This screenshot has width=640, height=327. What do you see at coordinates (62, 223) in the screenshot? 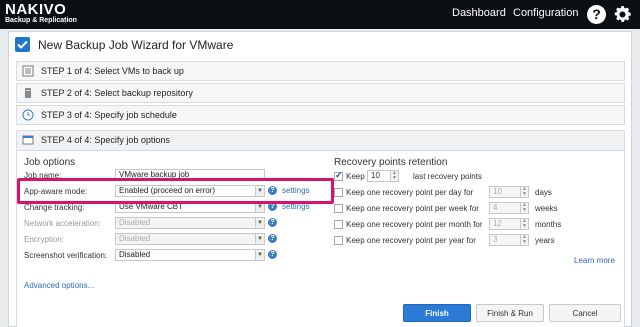
I see `network-accel-label: Network acceleration:` at bounding box center [62, 223].